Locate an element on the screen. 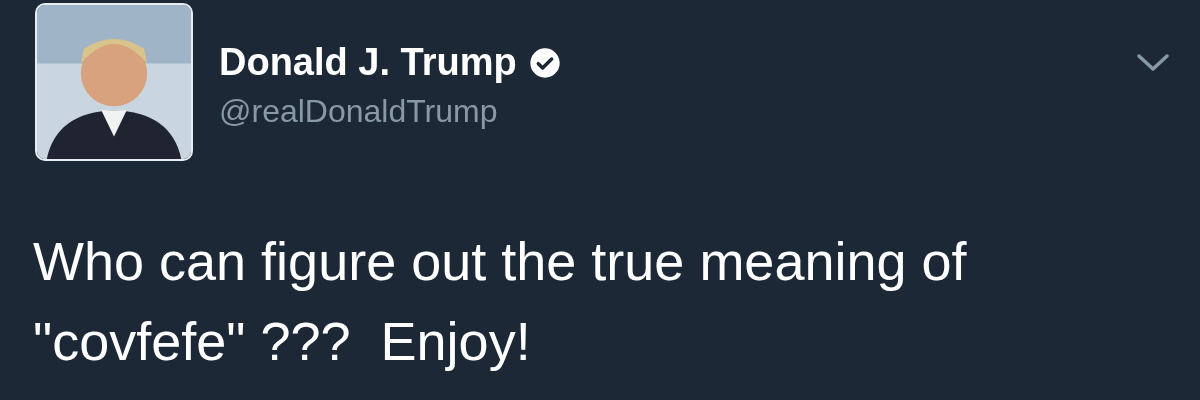 The image size is (1200, 400). author-handle: @realDonaldTrump is located at coordinates (390, 110).